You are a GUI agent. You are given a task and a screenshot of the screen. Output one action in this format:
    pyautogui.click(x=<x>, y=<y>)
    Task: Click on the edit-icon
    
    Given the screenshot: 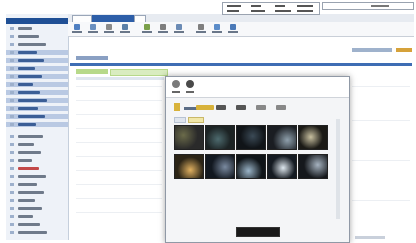 What is the action you would take?
    pyautogui.click(x=93, y=27)
    